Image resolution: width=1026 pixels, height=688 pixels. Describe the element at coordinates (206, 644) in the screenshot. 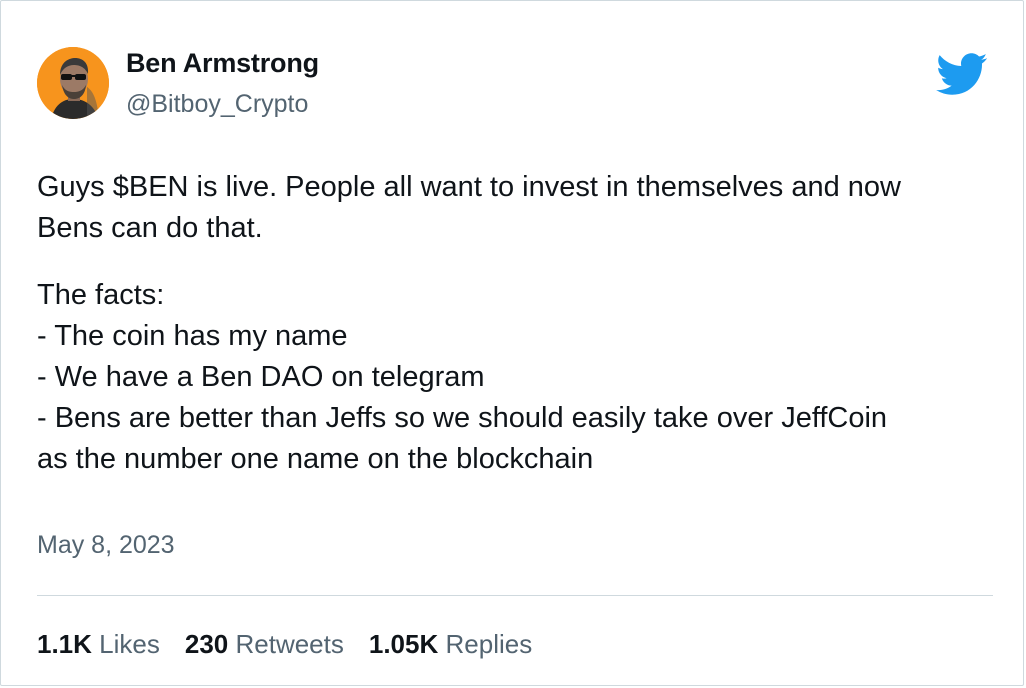

I see `retweets-count: 230` at that location.